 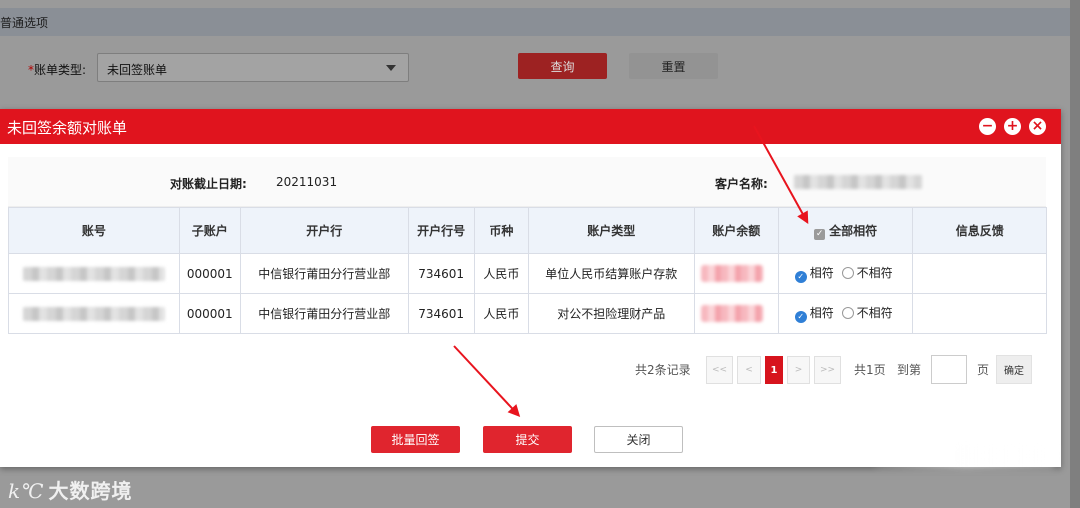 I want to click on section-title: 普通选项, so click(x=24, y=23).